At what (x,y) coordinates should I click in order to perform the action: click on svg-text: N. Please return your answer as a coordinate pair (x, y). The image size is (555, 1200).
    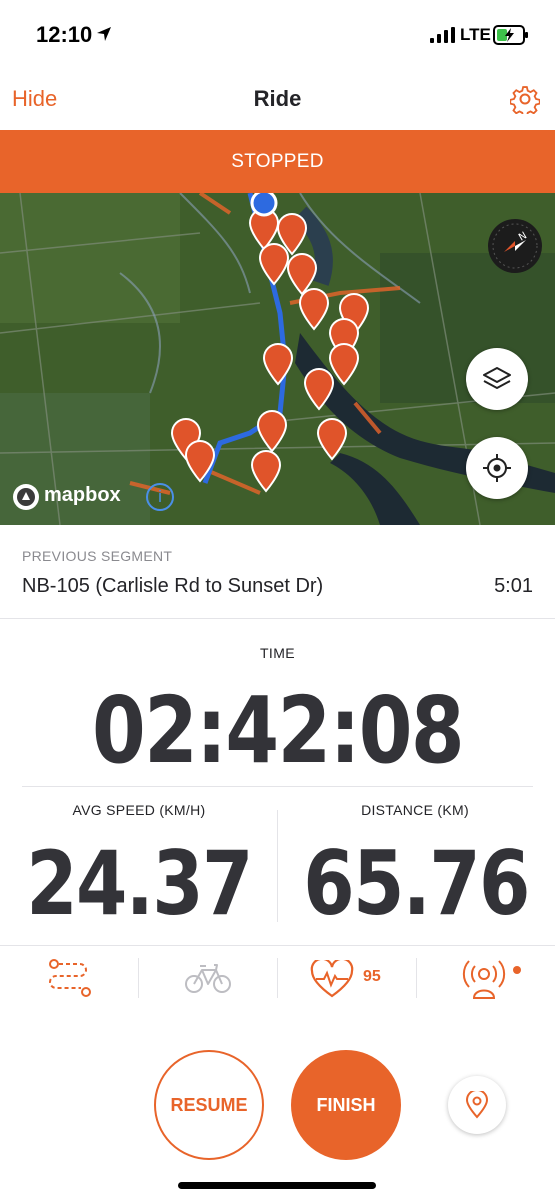
    Looking at the image, I should click on (523, 236).